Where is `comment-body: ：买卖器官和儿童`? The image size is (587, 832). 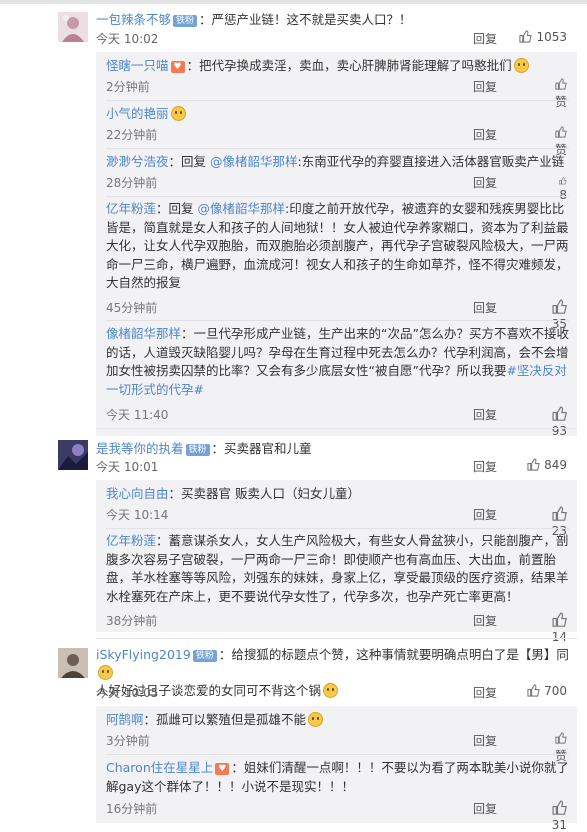
comment-body: ：买卖器官和儿童 is located at coordinates (261, 448).